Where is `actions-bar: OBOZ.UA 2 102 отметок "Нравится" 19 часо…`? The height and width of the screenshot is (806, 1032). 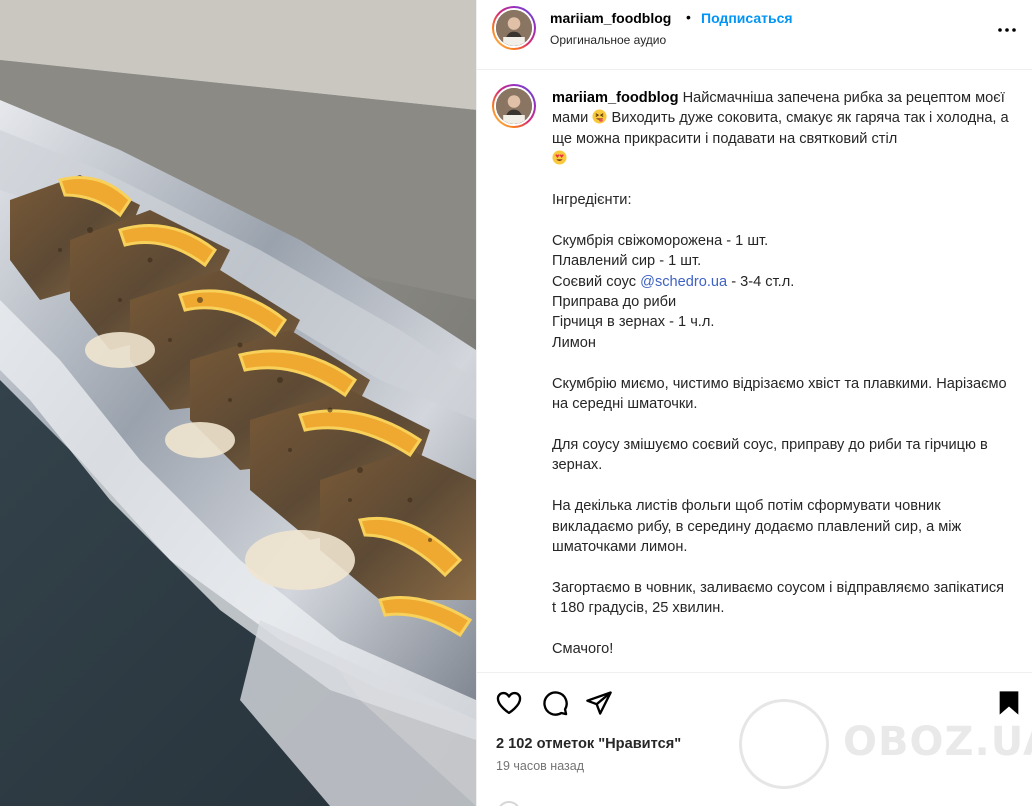
actions-bar: OBOZ.UA 2 102 отметок "Нравится" 19 часо… is located at coordinates (754, 739).